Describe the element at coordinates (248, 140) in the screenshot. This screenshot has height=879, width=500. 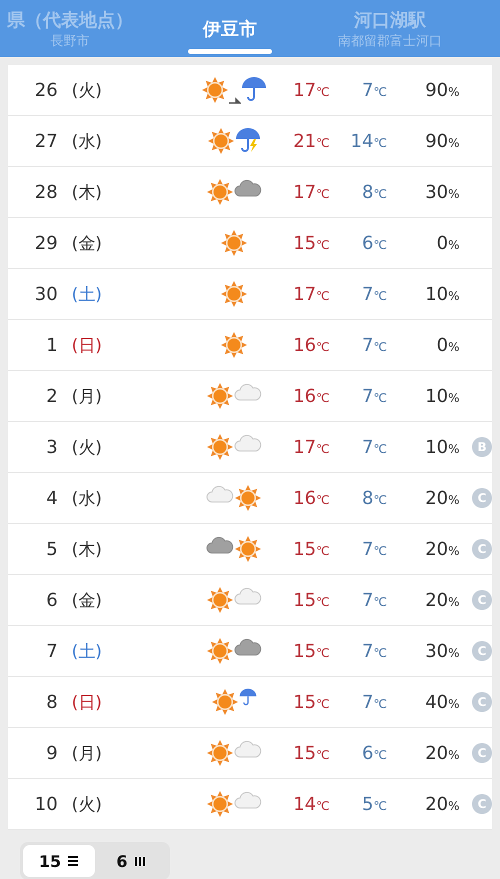
I see `umbrella-lightning-icon` at that location.